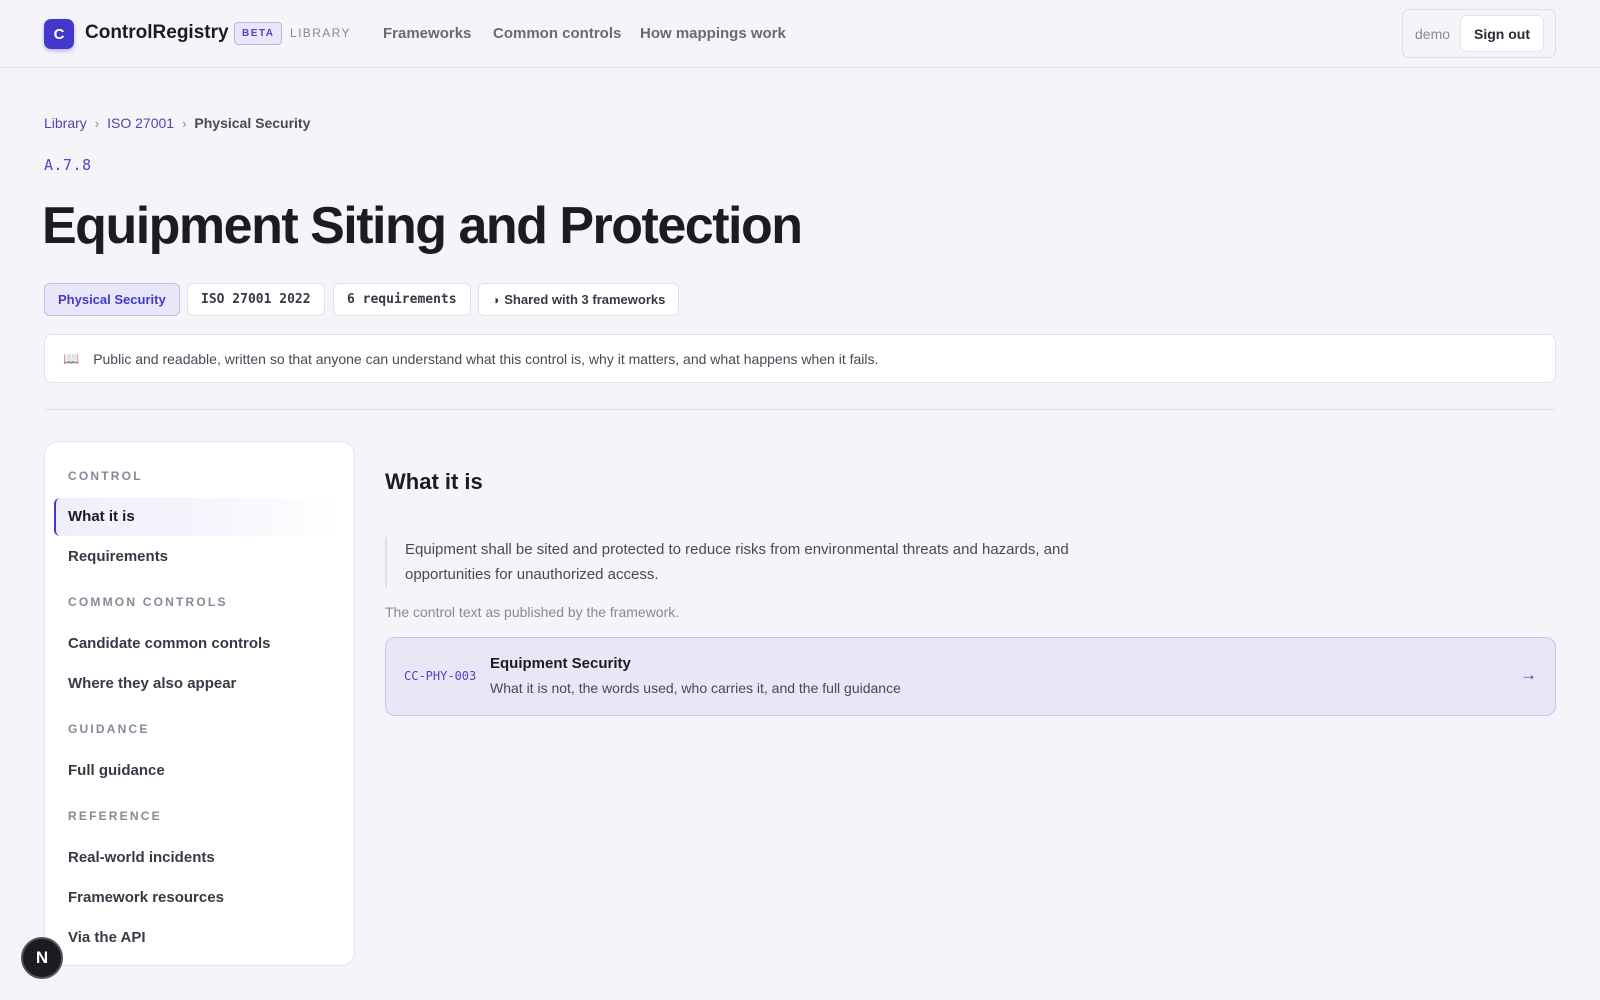  What do you see at coordinates (42, 958) in the screenshot?
I see `dev-tools-button: N` at bounding box center [42, 958].